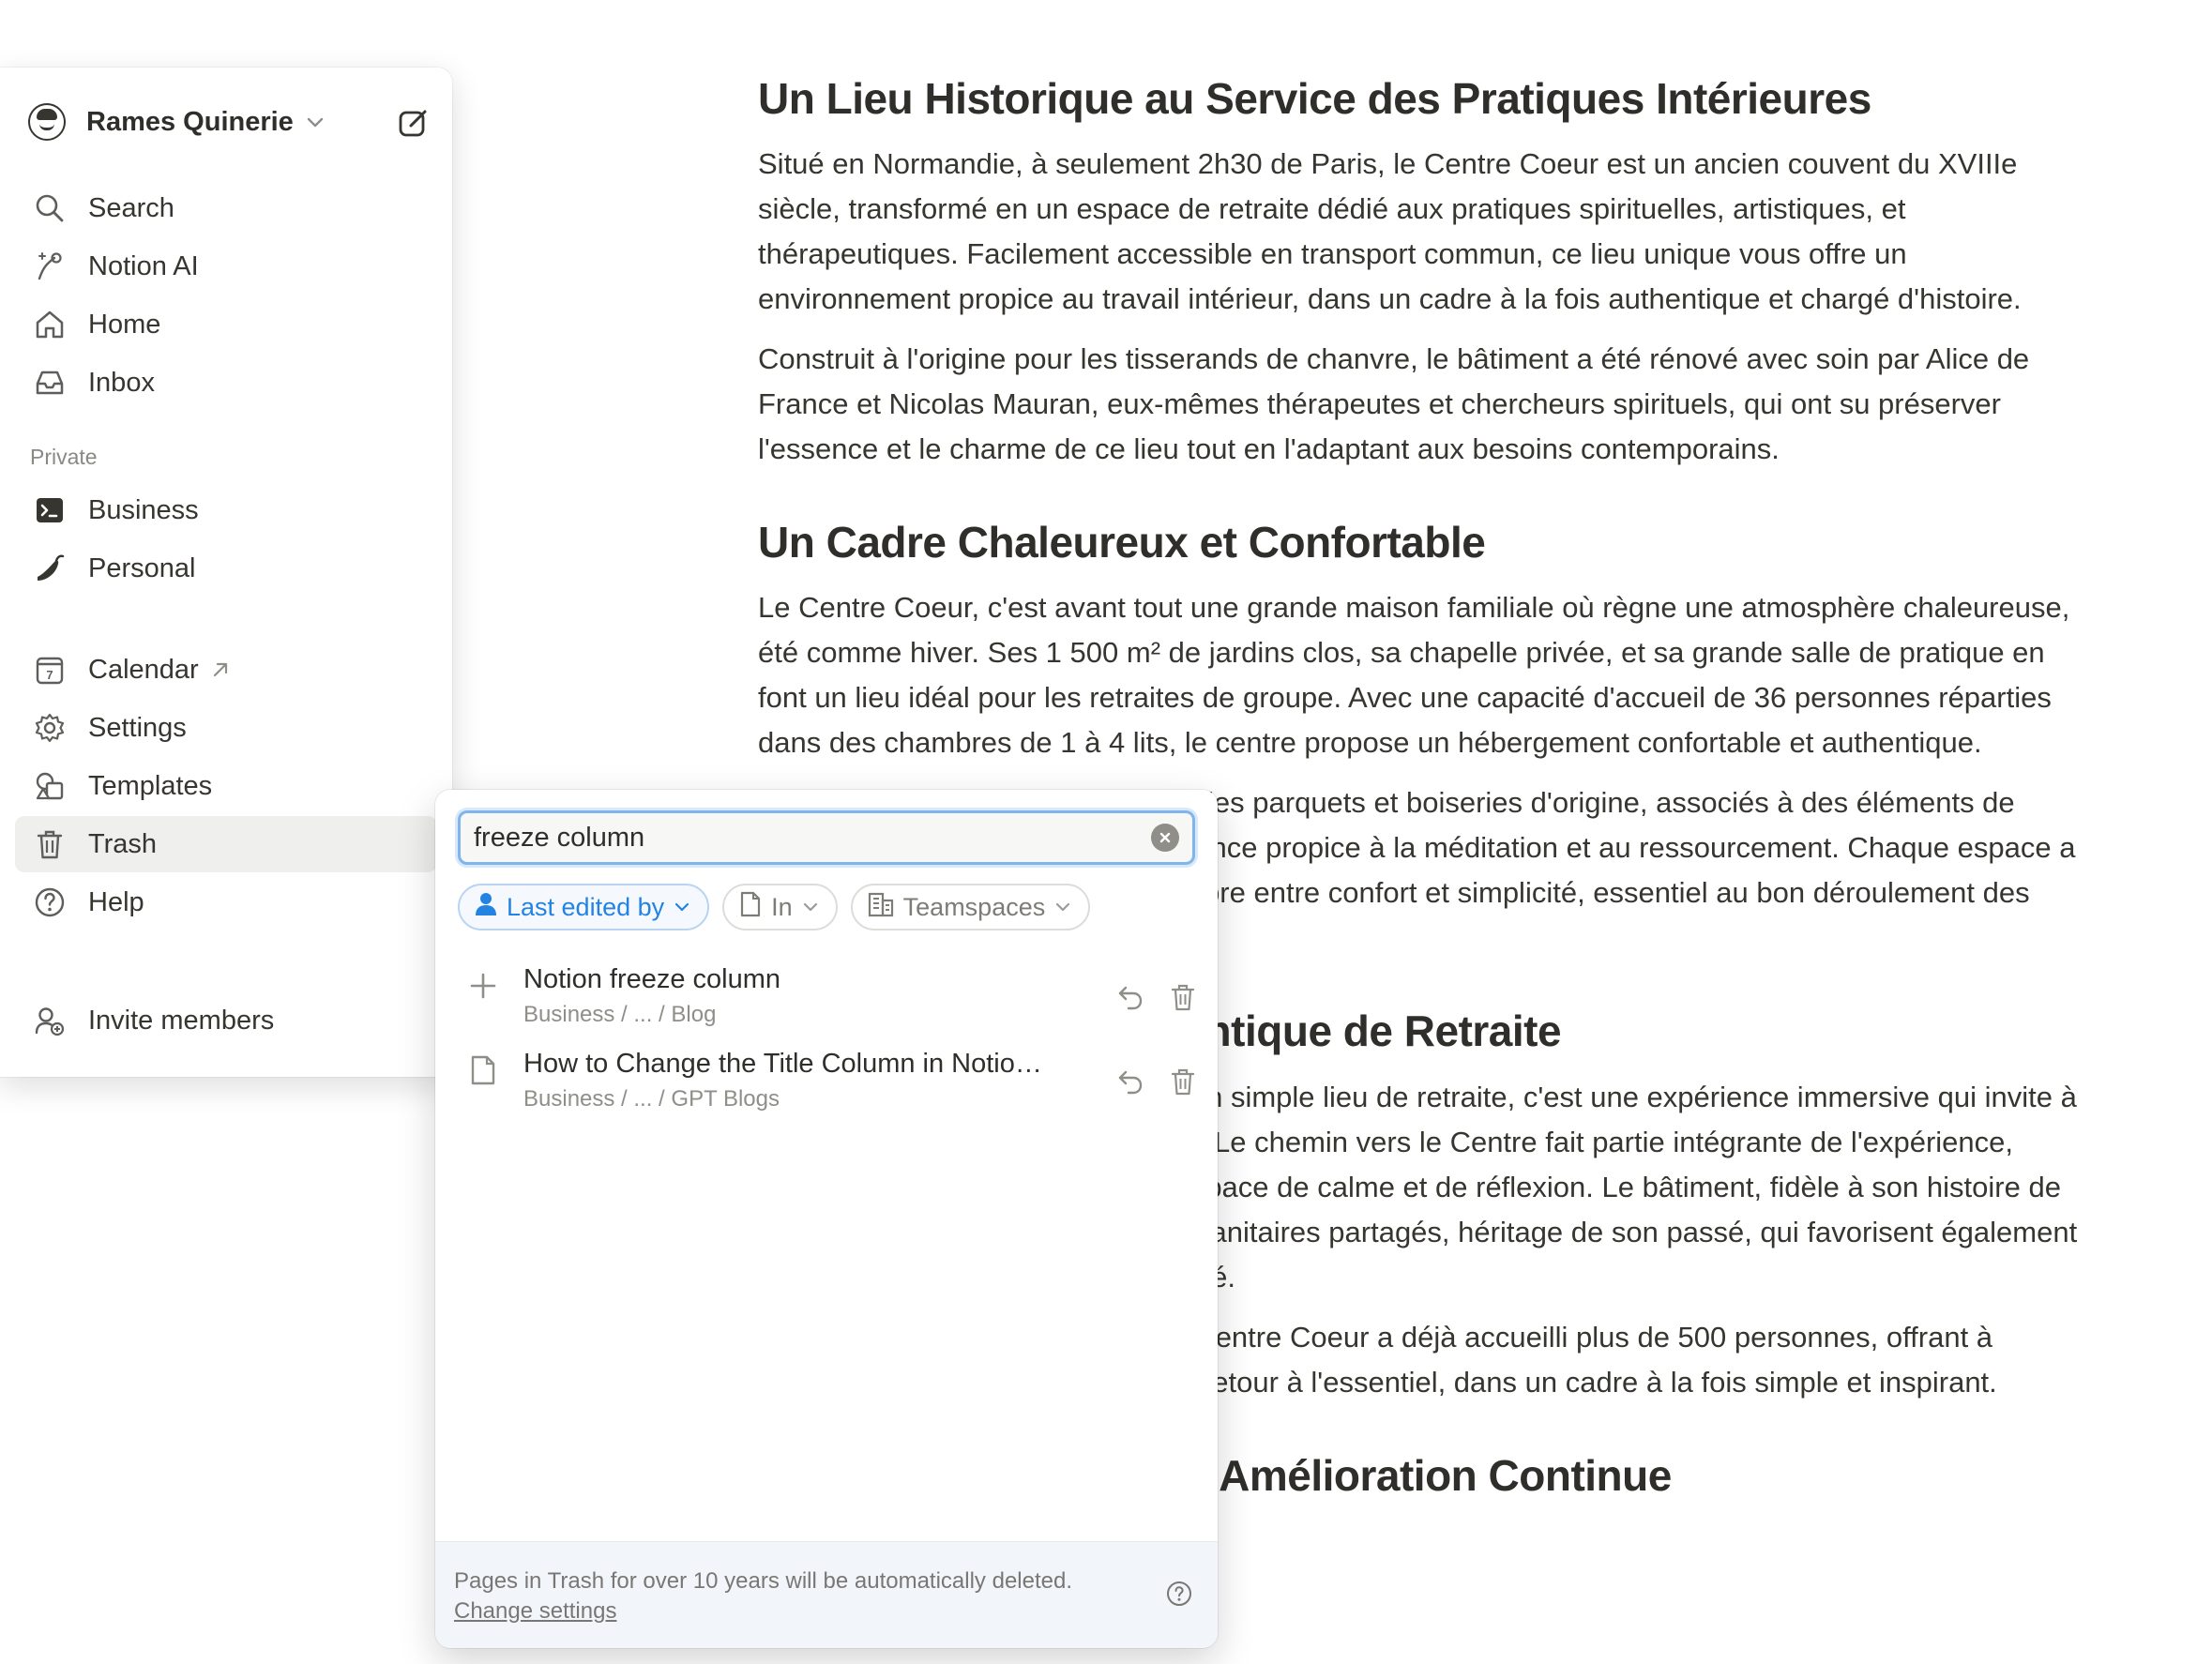  What do you see at coordinates (50, 510) in the screenshot?
I see `terminal-icon` at bounding box center [50, 510].